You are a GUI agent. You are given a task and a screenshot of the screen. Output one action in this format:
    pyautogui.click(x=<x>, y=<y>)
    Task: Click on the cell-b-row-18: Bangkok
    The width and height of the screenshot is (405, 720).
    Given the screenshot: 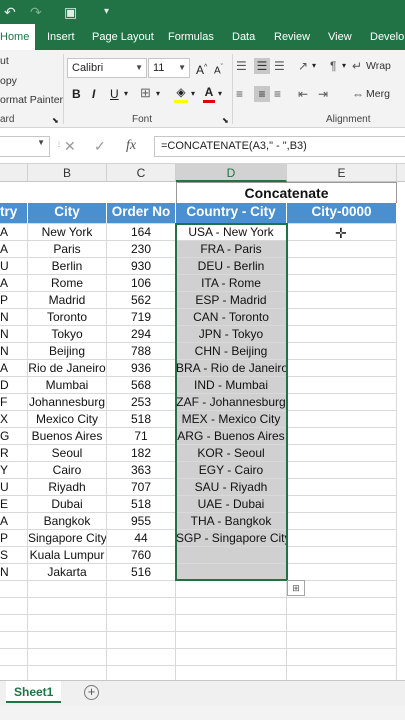 What is the action you would take?
    pyautogui.click(x=67, y=521)
    